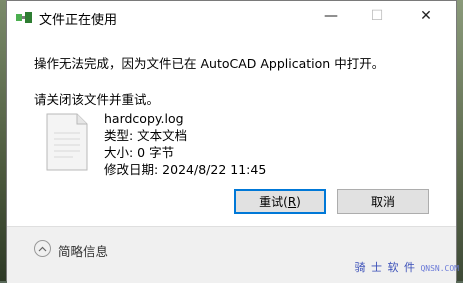  What do you see at coordinates (298, 202) in the screenshot?
I see `retry-label-suffix: )` at bounding box center [298, 202].